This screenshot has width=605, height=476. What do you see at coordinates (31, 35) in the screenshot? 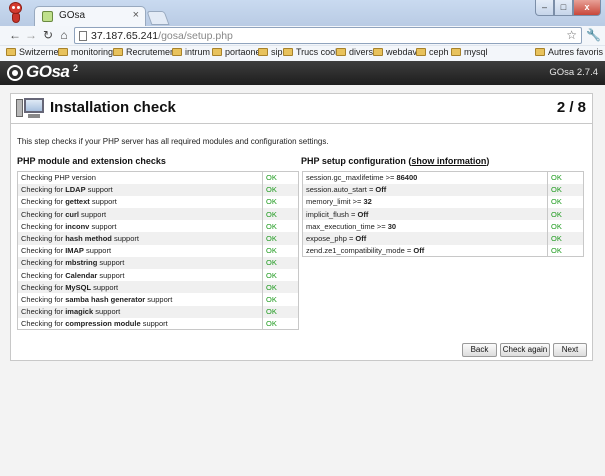
I see `forward-arrow-icon: →` at bounding box center [31, 35].